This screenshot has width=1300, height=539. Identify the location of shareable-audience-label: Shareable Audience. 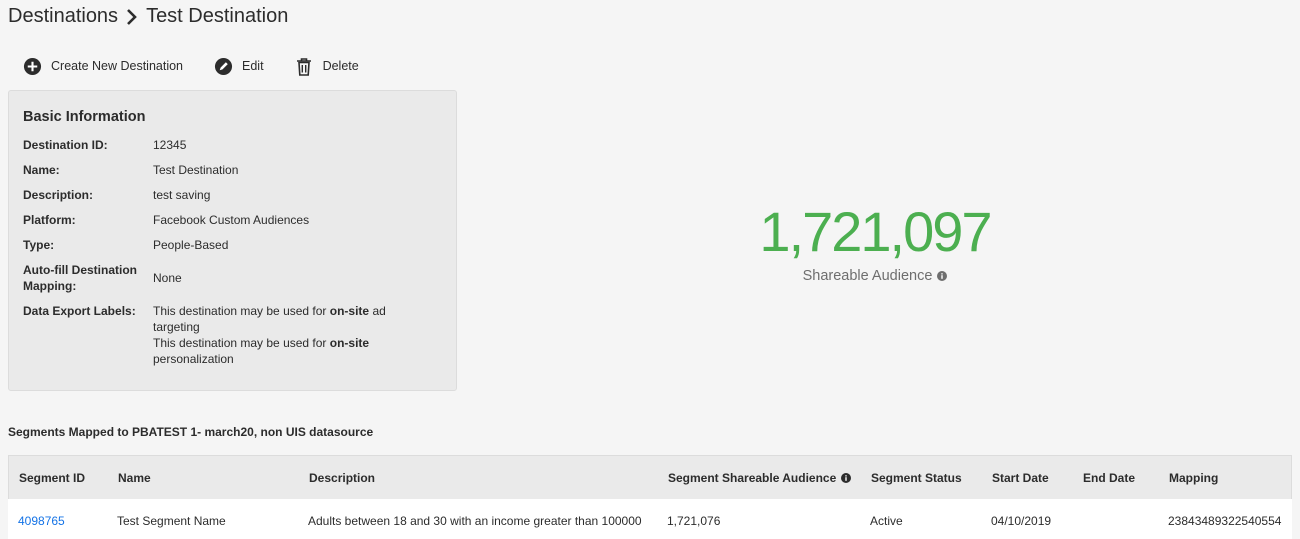
(867, 276).